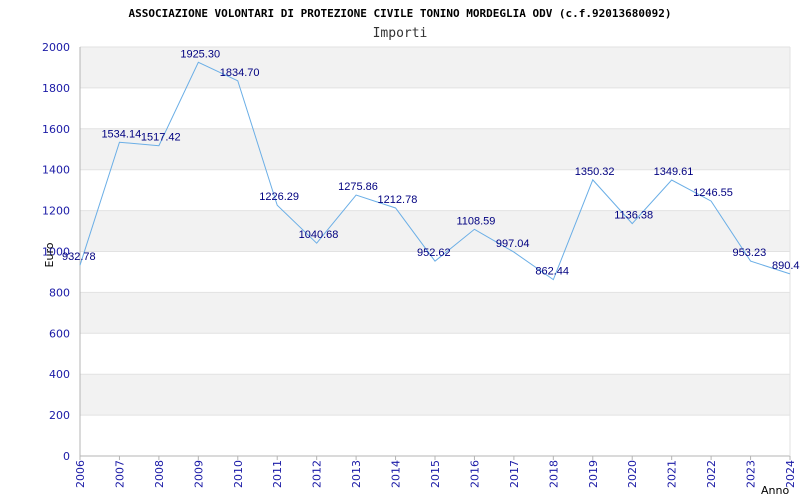 This screenshot has height=500, width=800. I want to click on y-tick-label: 1400, so click(56, 170).